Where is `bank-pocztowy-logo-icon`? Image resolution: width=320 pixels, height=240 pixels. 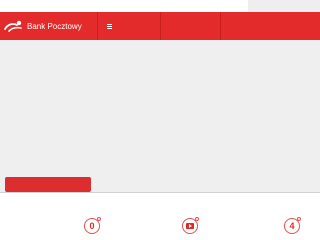 bank-pocztowy-logo-icon is located at coordinates (13, 26).